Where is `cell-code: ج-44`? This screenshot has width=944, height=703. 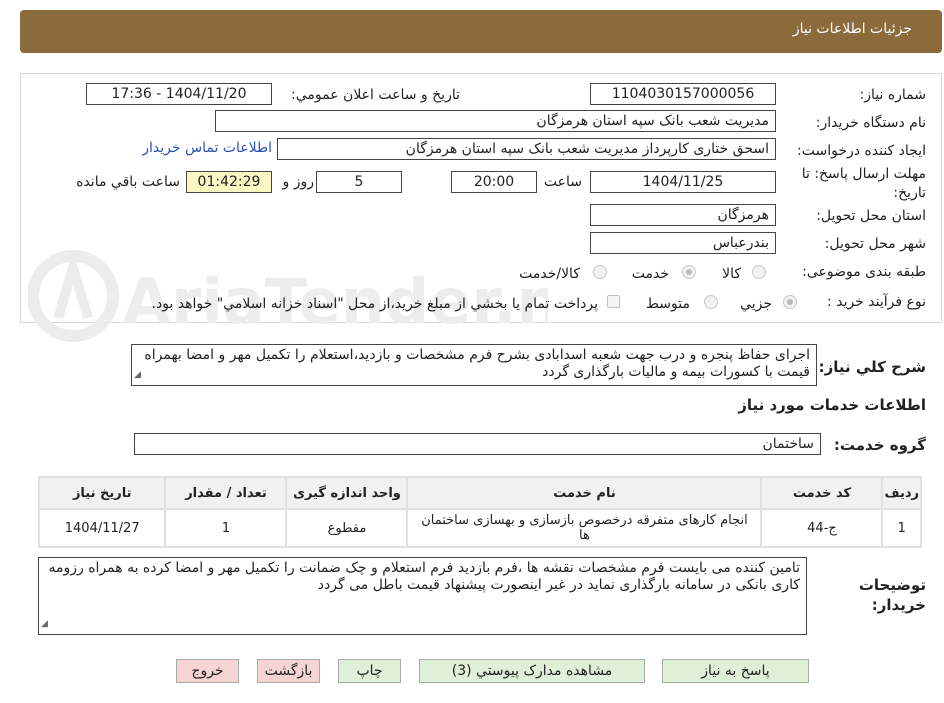
cell-code: ج-44 is located at coordinates (822, 528).